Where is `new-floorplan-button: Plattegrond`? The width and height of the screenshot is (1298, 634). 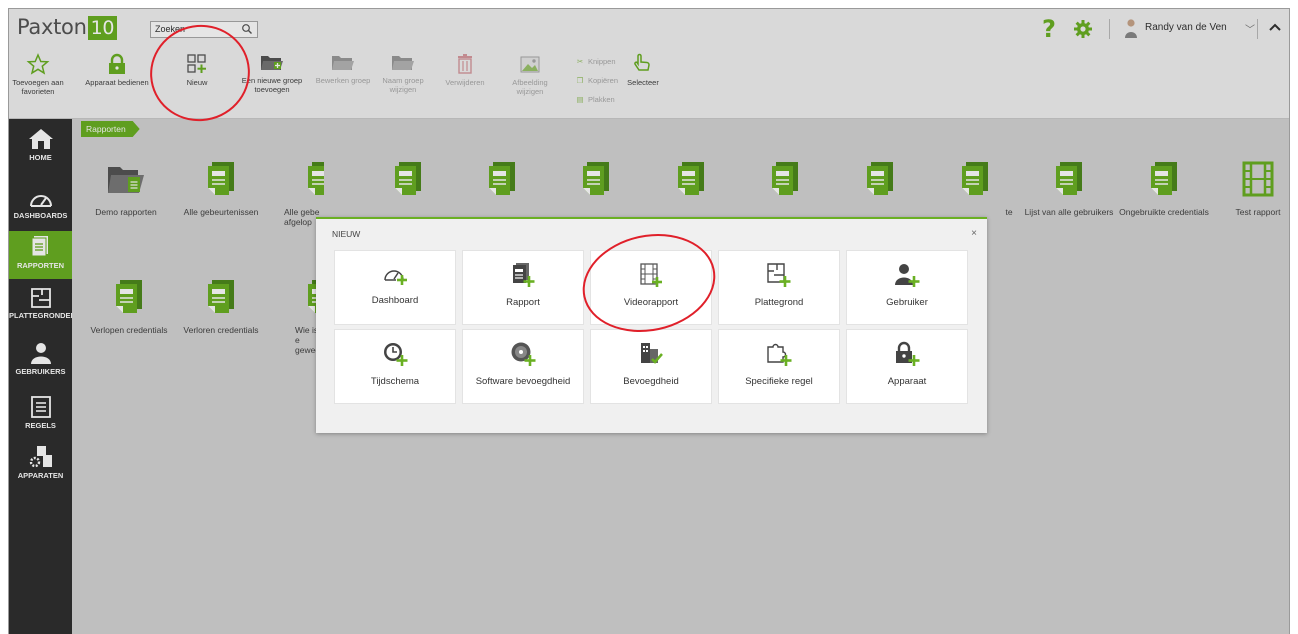 new-floorplan-button: Plattegrond is located at coordinates (779, 287).